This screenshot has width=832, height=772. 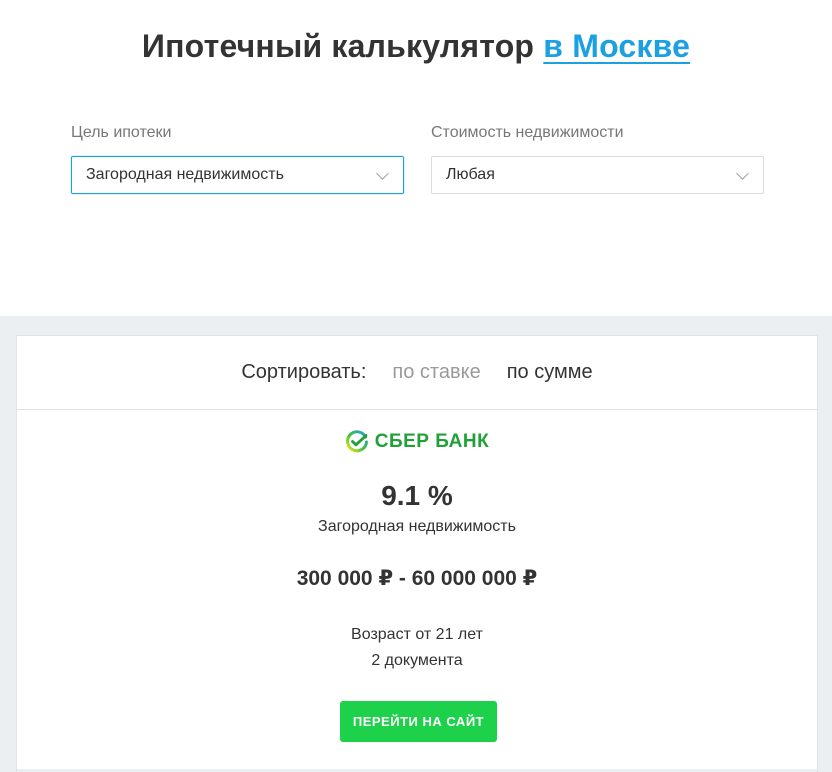 What do you see at coordinates (417, 495) in the screenshot?
I see `interest-rate: 9.1 %` at bounding box center [417, 495].